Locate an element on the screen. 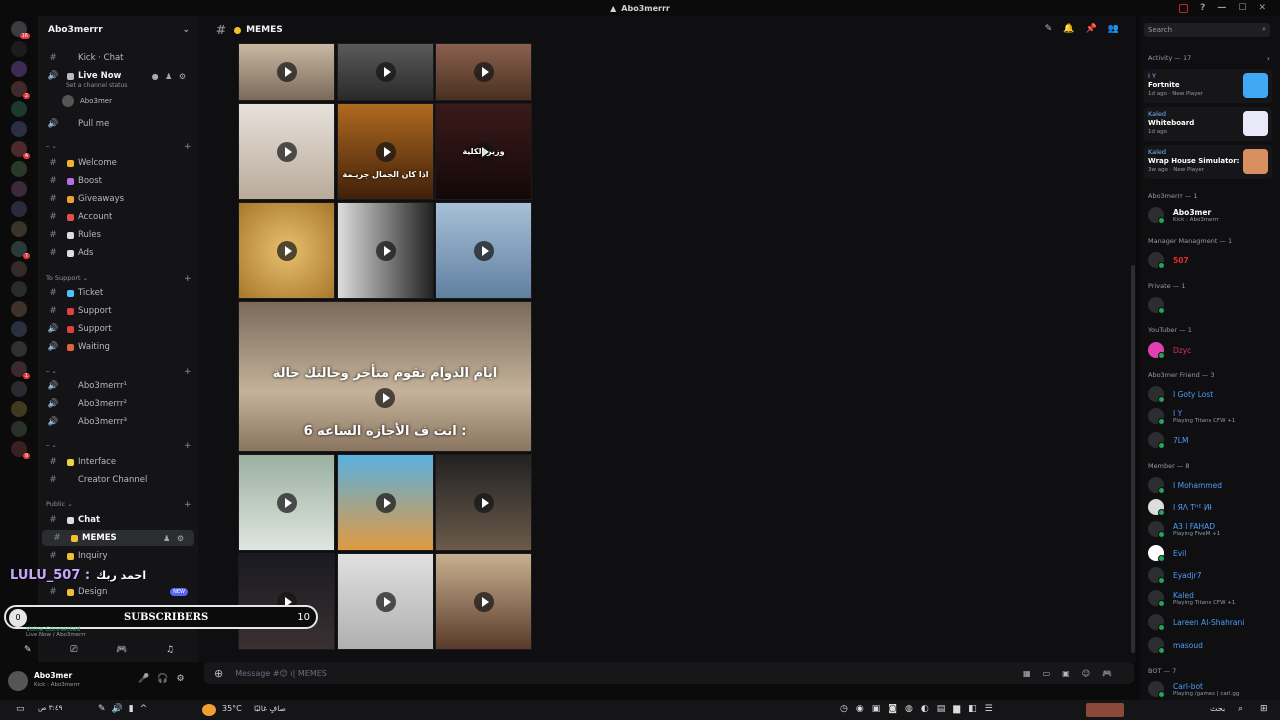 The width and height of the screenshot is (1280, 720). member-item: 507 is located at coordinates (1211, 260).